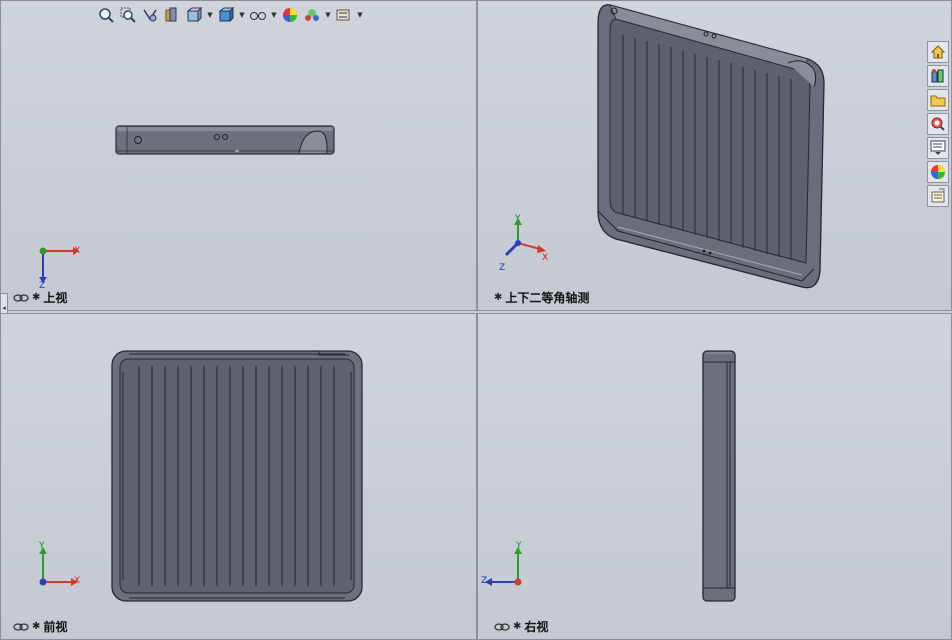 The height and width of the screenshot is (640, 952). Describe the element at coordinates (938, 100) in the screenshot. I see `file-explorer-icon` at that location.